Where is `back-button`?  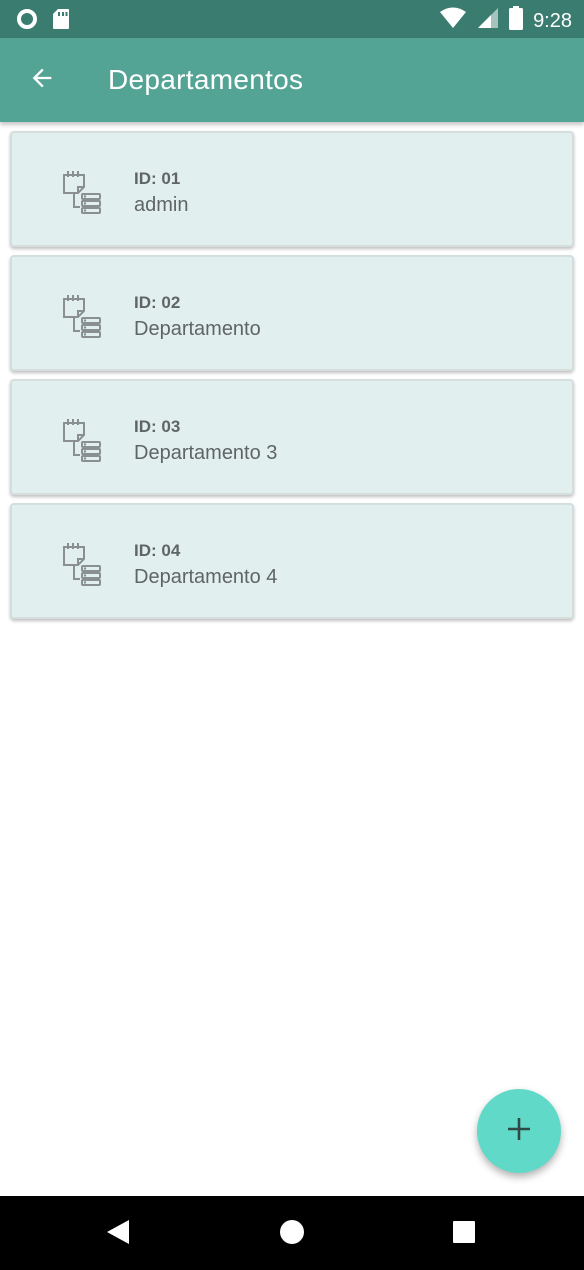 back-button is located at coordinates (42, 80).